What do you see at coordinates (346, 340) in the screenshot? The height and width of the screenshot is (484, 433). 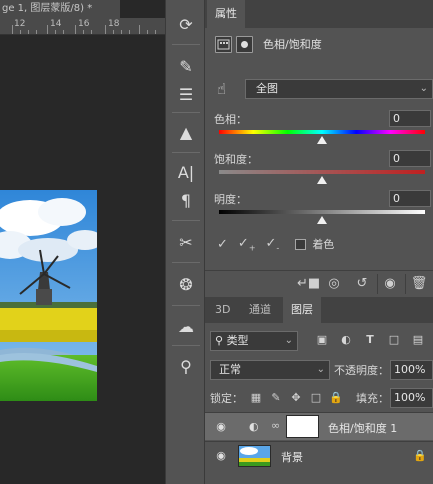 I see `adjustment-layer-filter-icon: ◐` at bounding box center [346, 340].